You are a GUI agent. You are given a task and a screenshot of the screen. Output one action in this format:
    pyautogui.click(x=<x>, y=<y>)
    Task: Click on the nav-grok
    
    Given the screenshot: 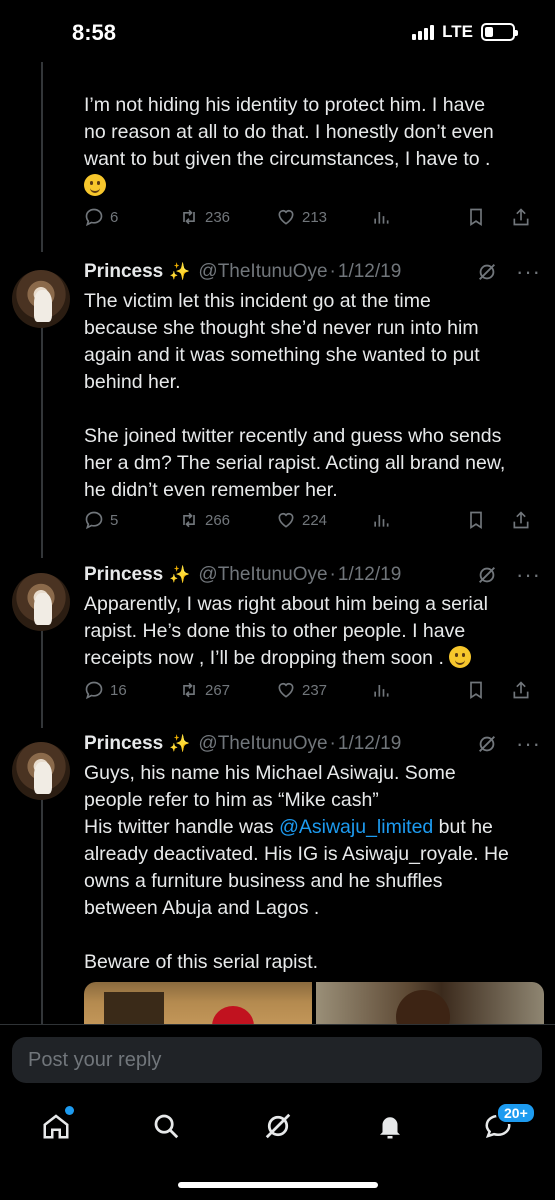 What is the action you would take?
    pyautogui.click(x=278, y=1126)
    